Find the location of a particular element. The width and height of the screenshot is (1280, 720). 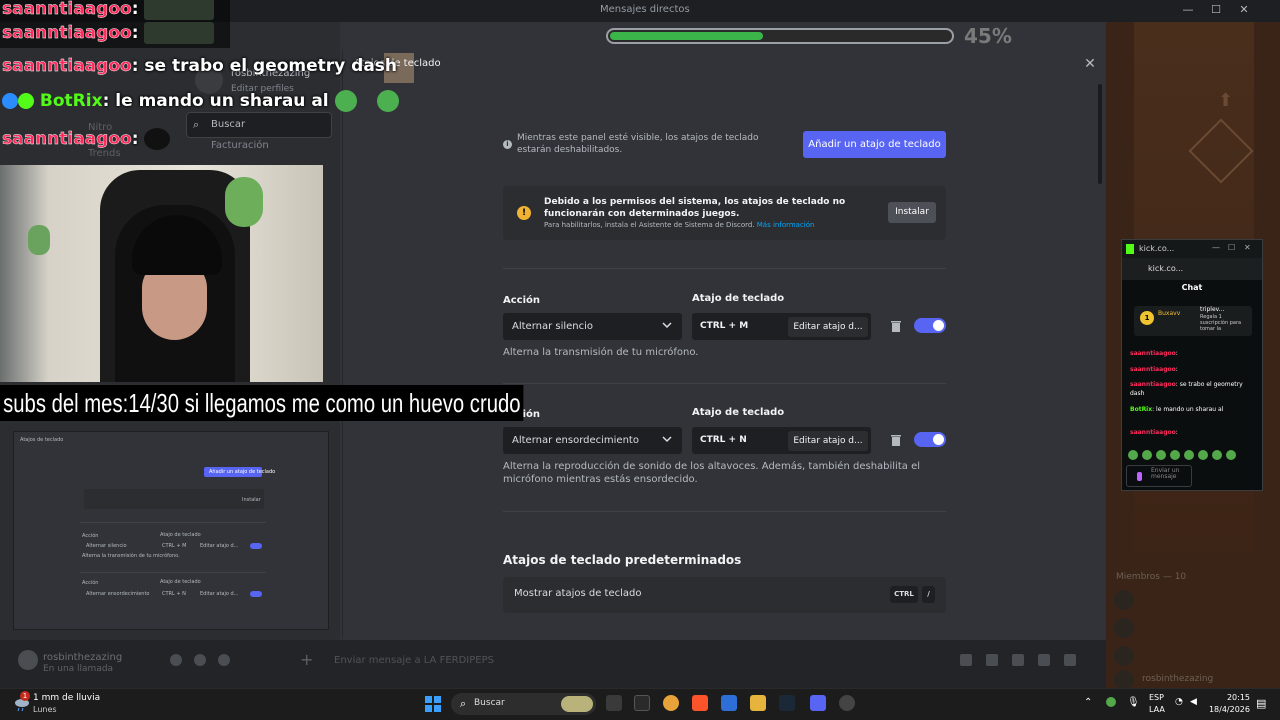

store-icon is located at coordinates (729, 703).